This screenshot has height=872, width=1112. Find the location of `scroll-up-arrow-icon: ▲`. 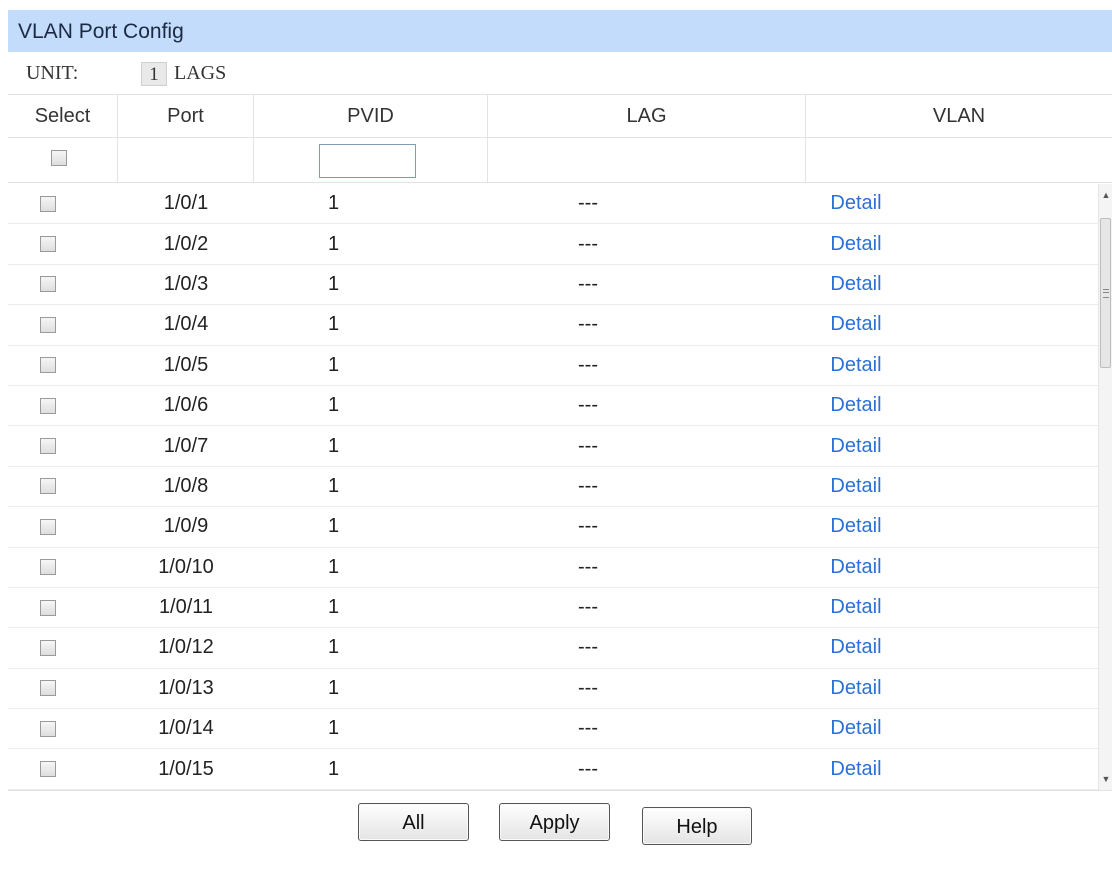

scroll-up-arrow-icon: ▲ is located at coordinates (1105, 195).